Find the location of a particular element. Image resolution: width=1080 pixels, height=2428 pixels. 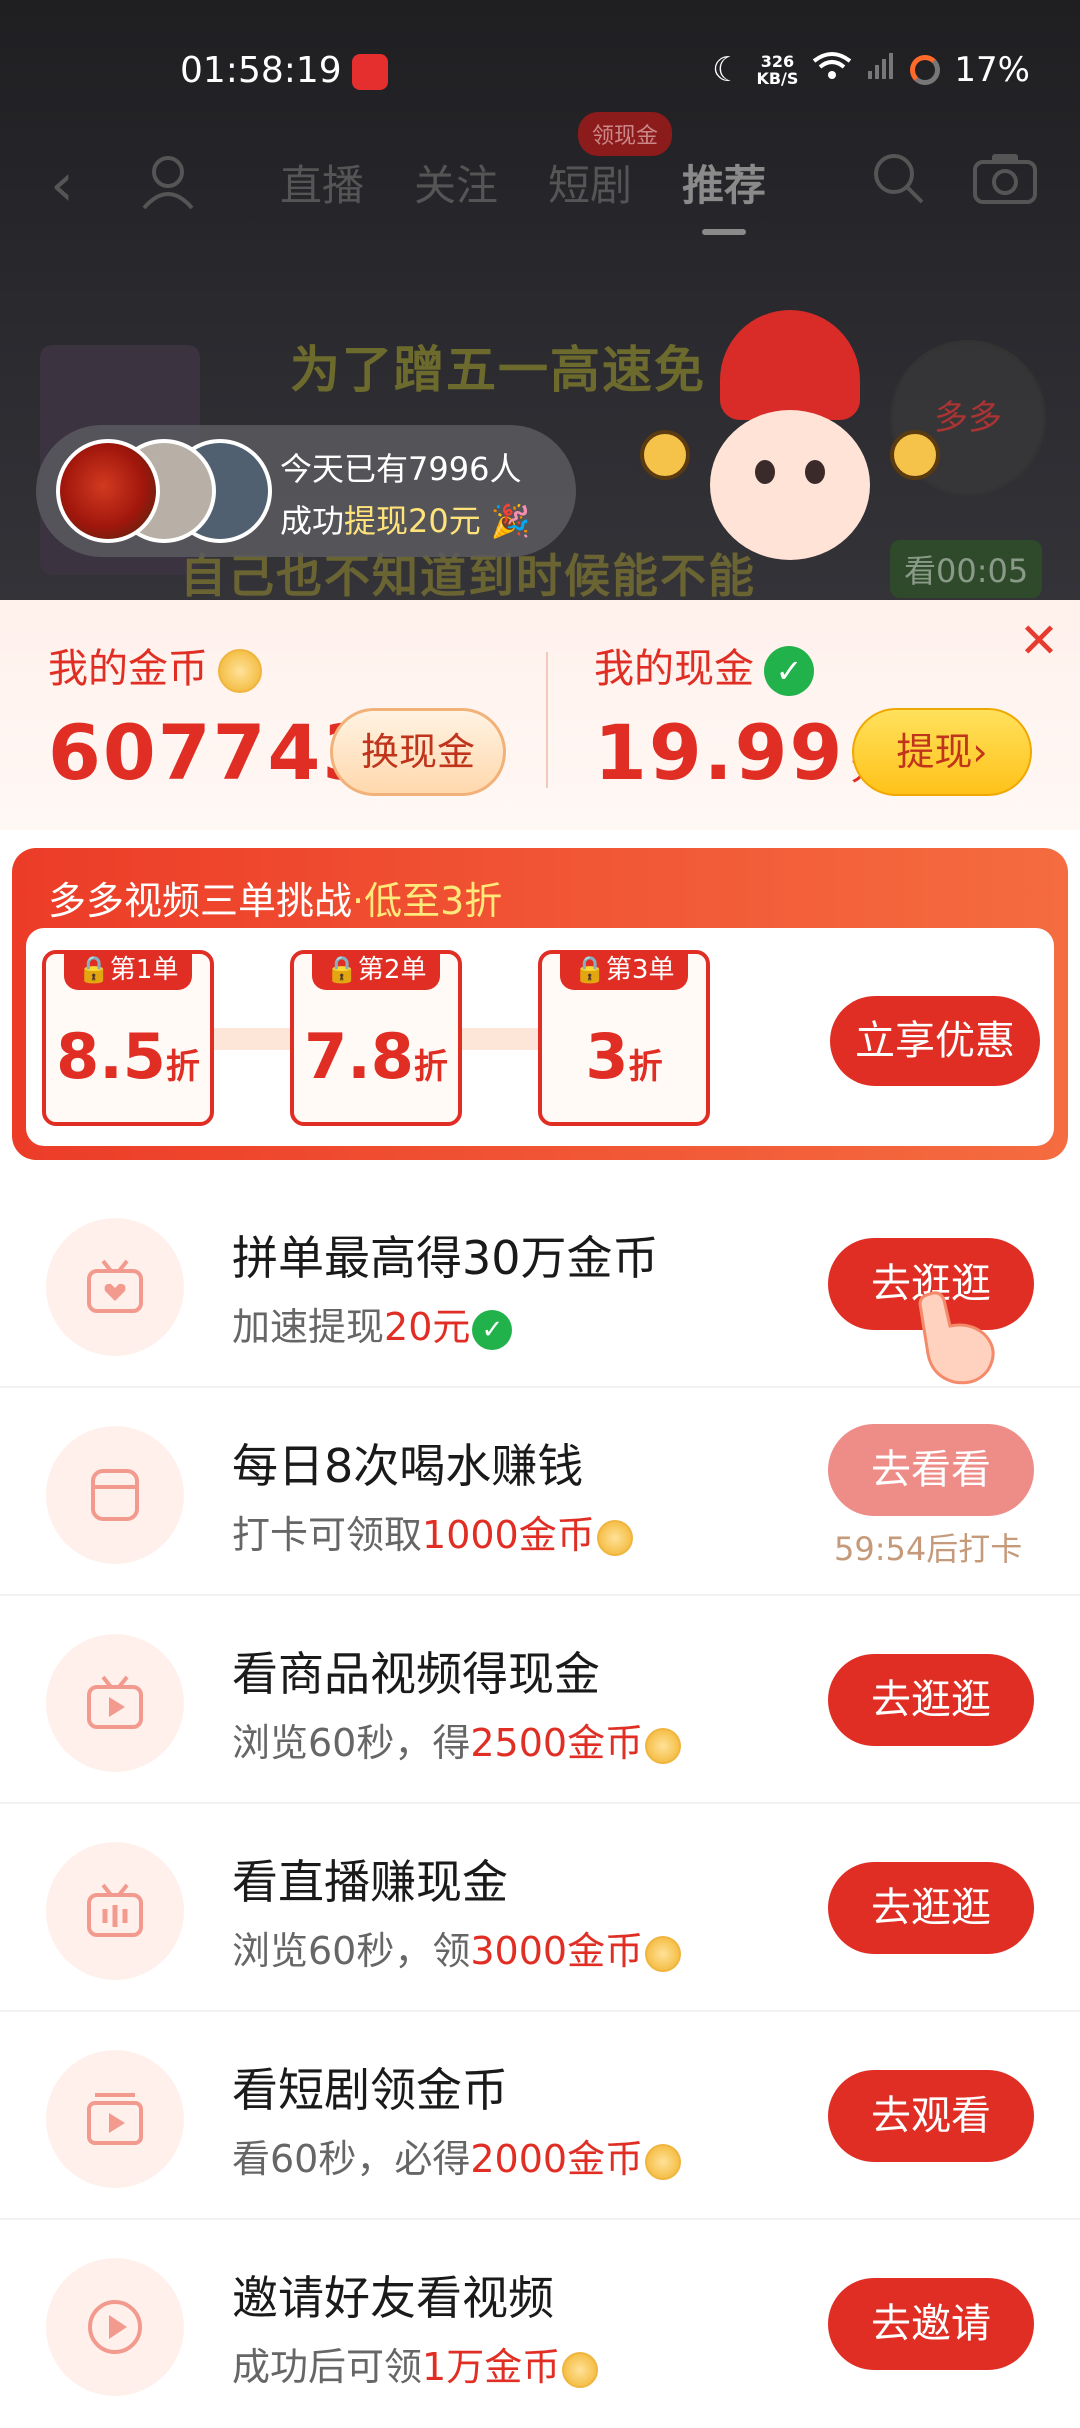

tv-play-icon is located at coordinates (115, 1703).